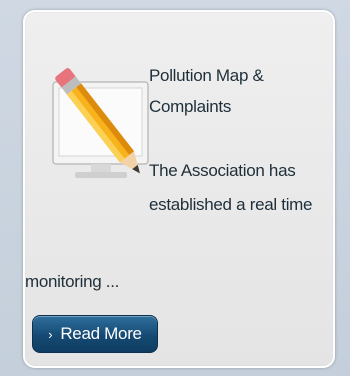 Image resolution: width=350 pixels, height=376 pixels. Describe the element at coordinates (231, 204) in the screenshot. I see `desc-line-2: established a real time` at that location.